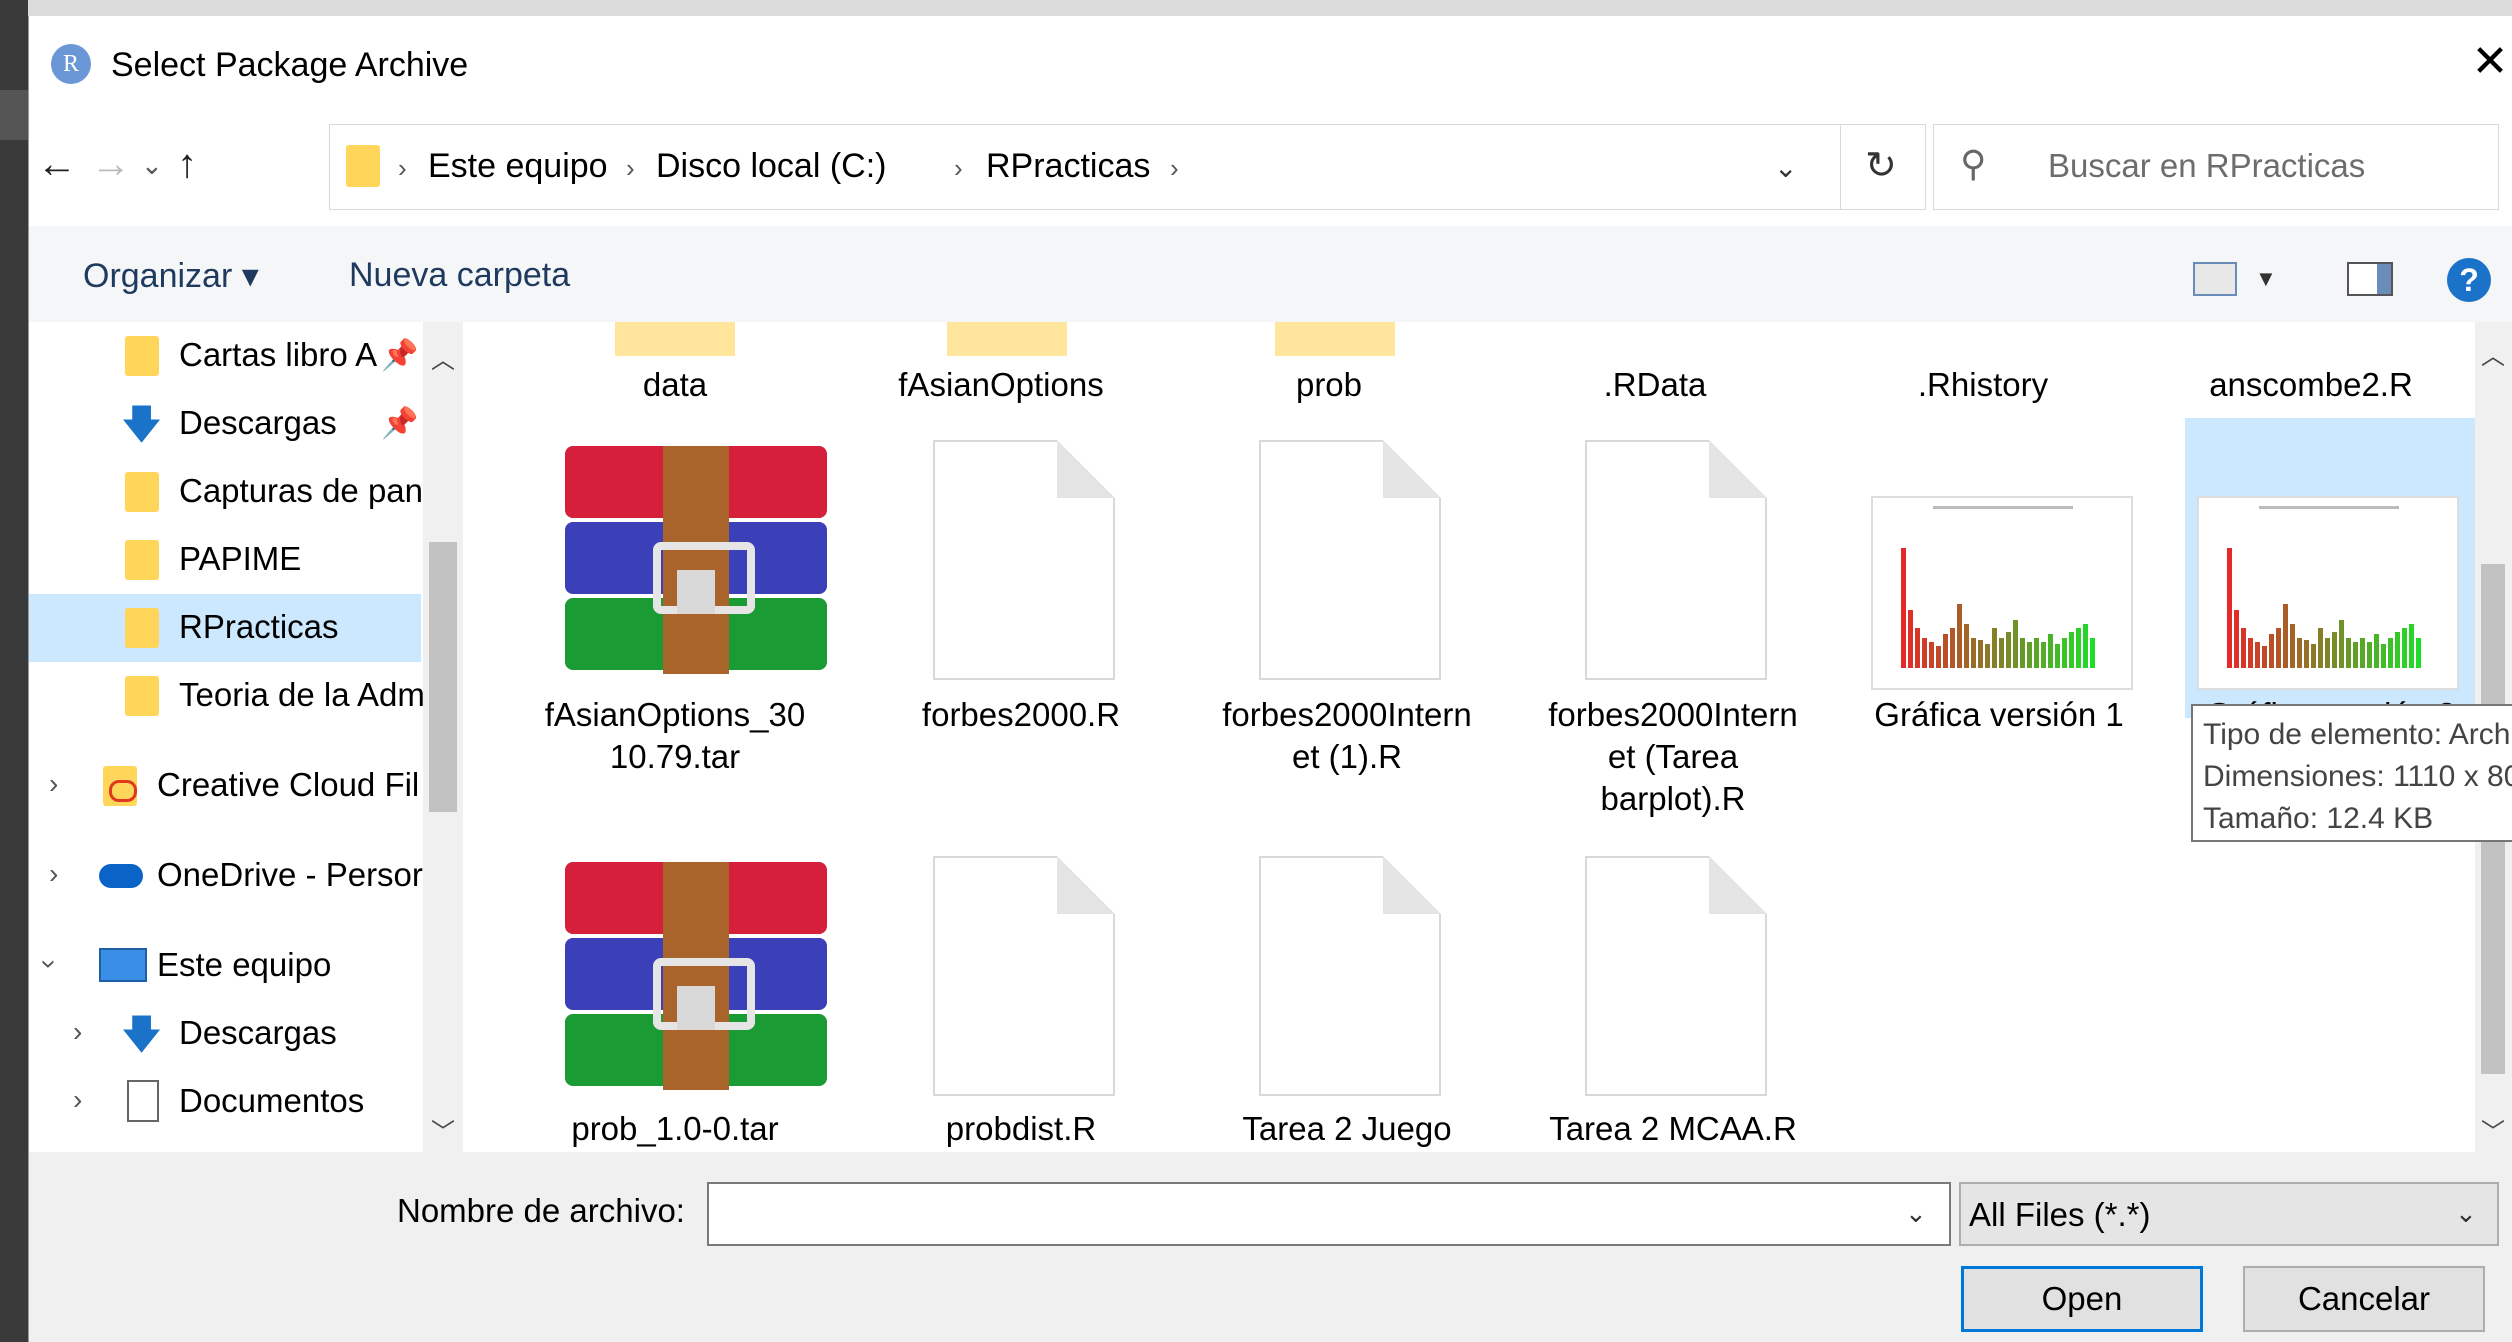  I want to click on search-box: ⚲ Buscar en RPracticas, so click(2216, 167).